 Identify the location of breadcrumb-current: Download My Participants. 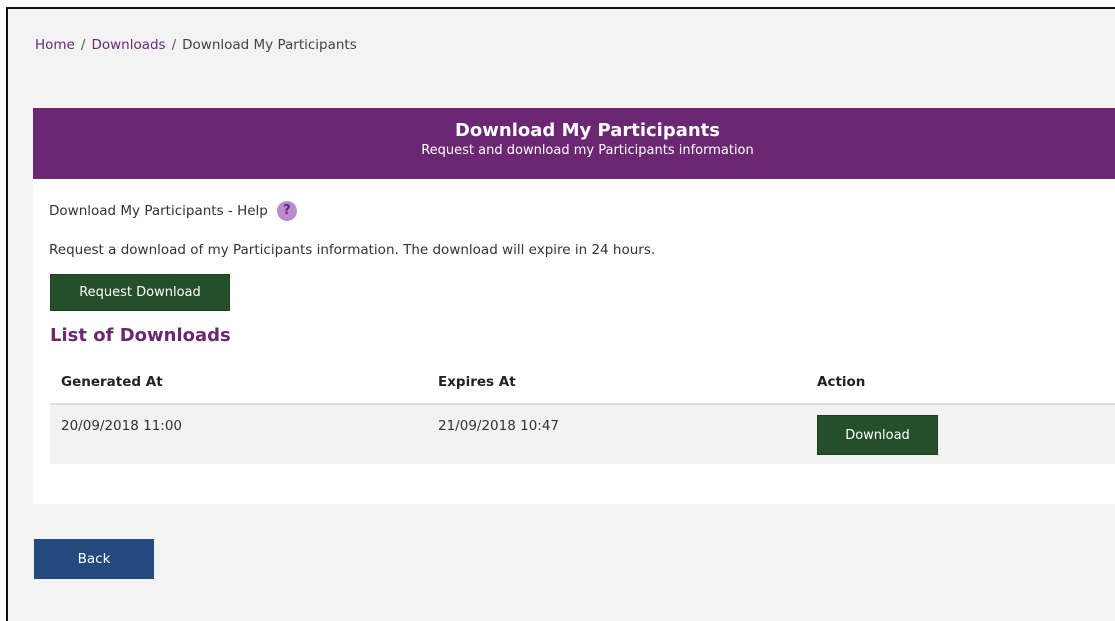
(269, 45).